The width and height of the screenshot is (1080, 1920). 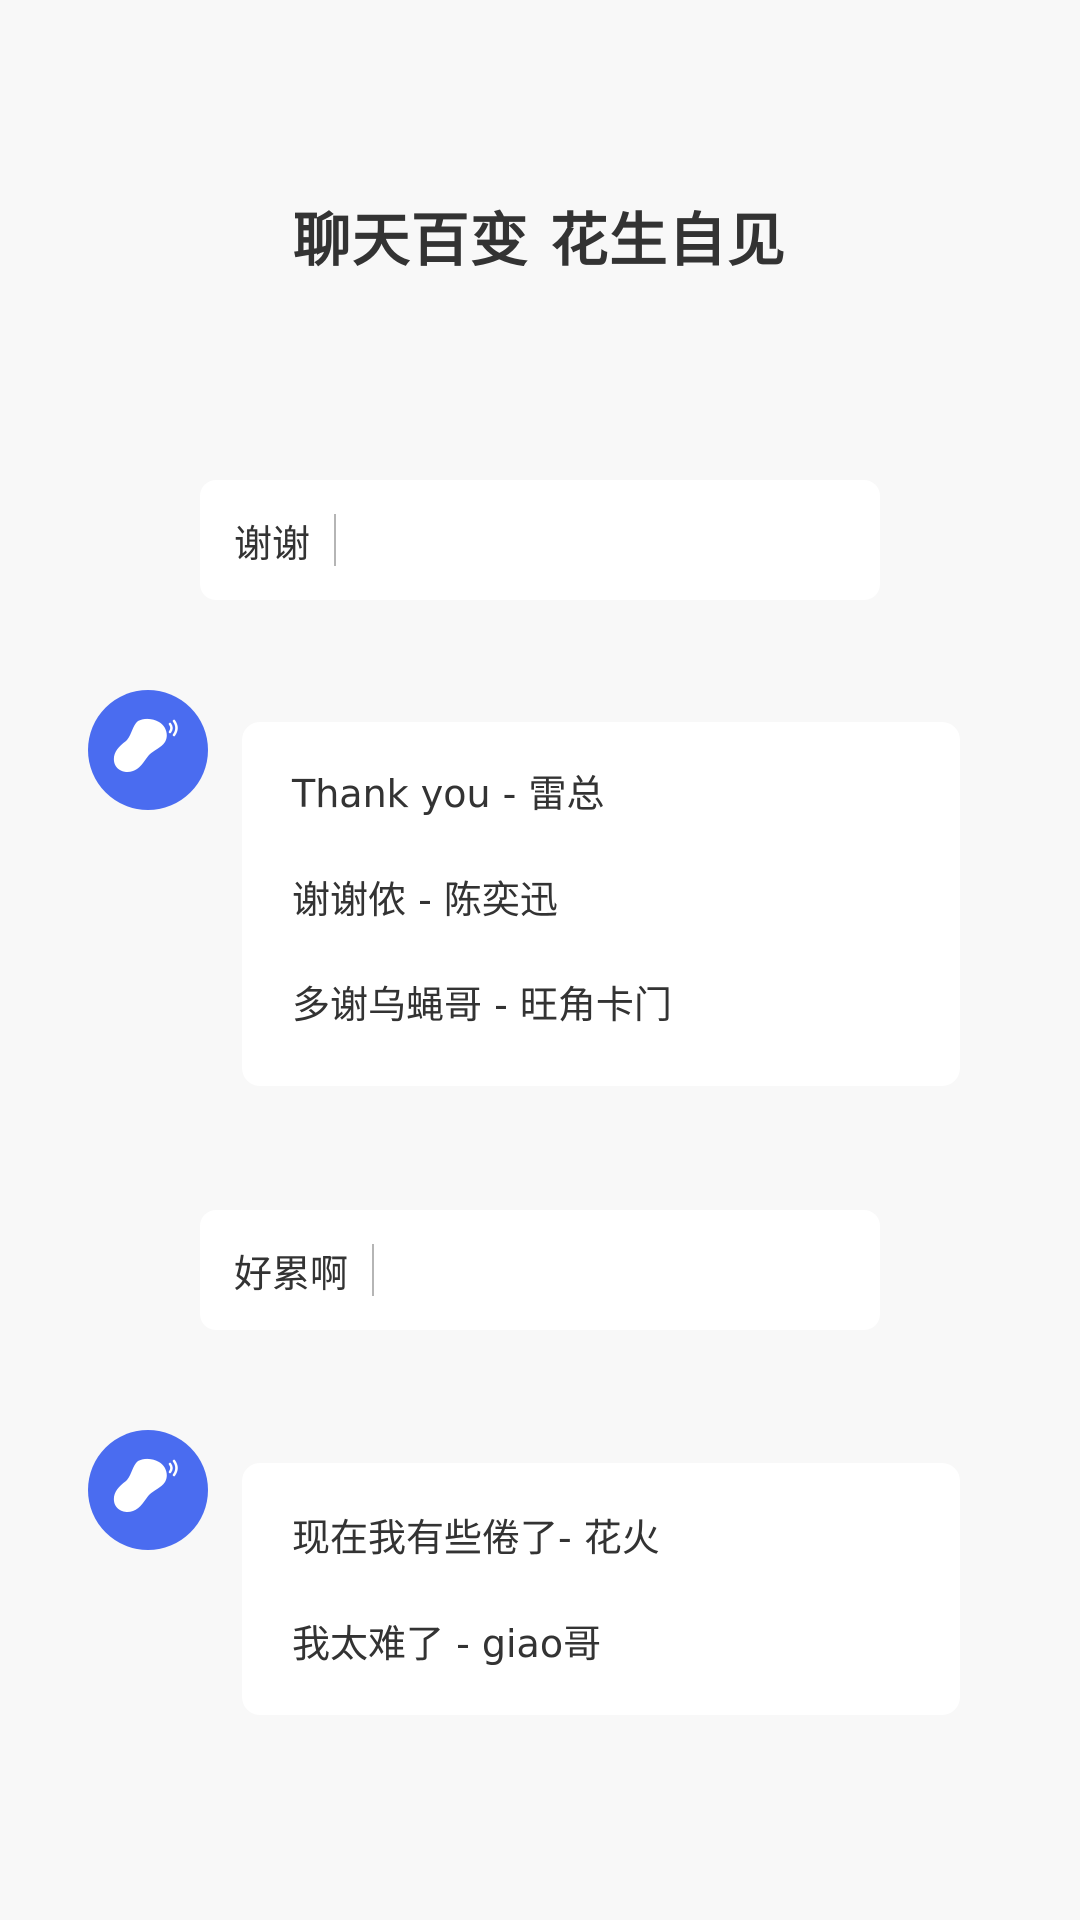 I want to click on chat-input-field: 谢谢, so click(x=540, y=540).